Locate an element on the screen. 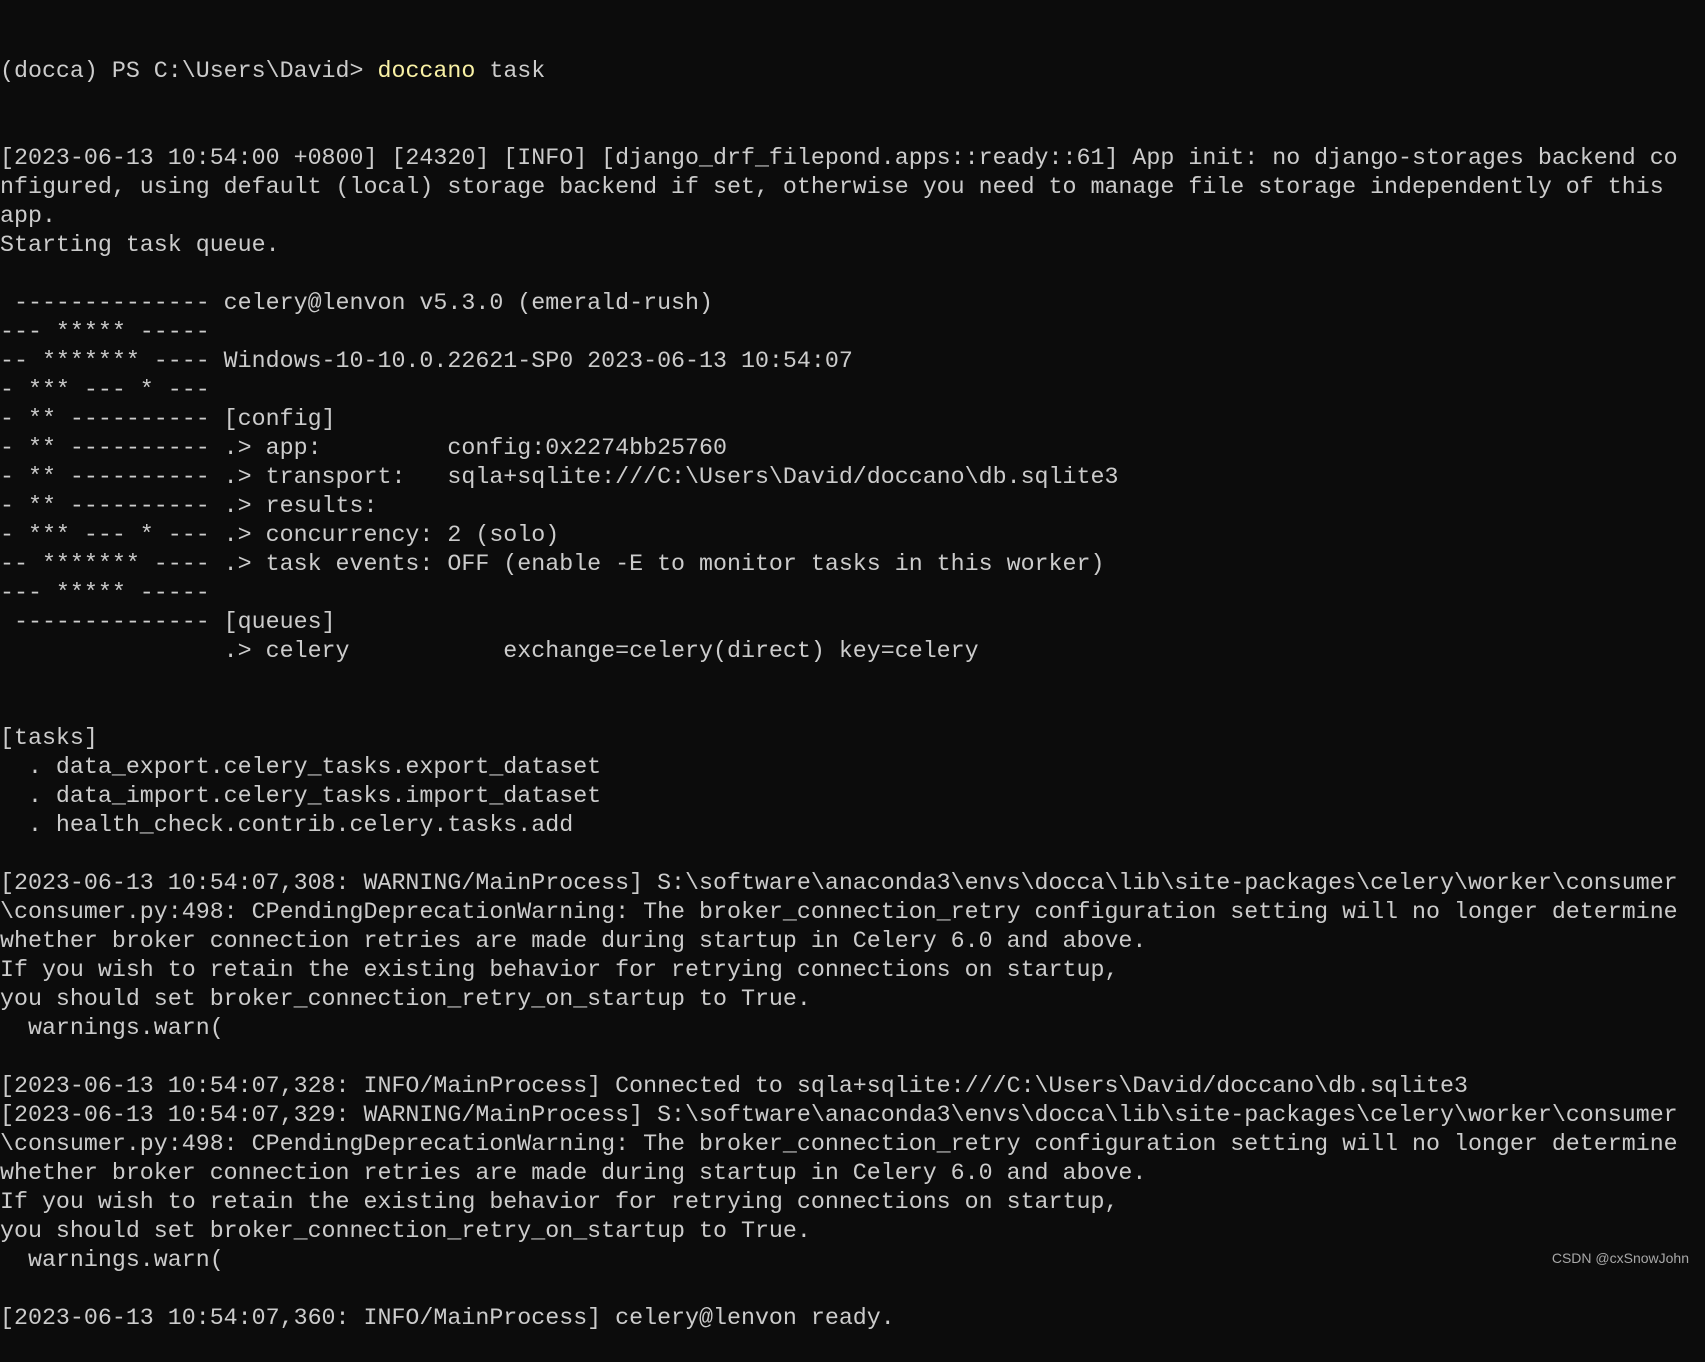 This screenshot has width=1705, height=1362. output-line: -------------- [queues] is located at coordinates (168, 622).